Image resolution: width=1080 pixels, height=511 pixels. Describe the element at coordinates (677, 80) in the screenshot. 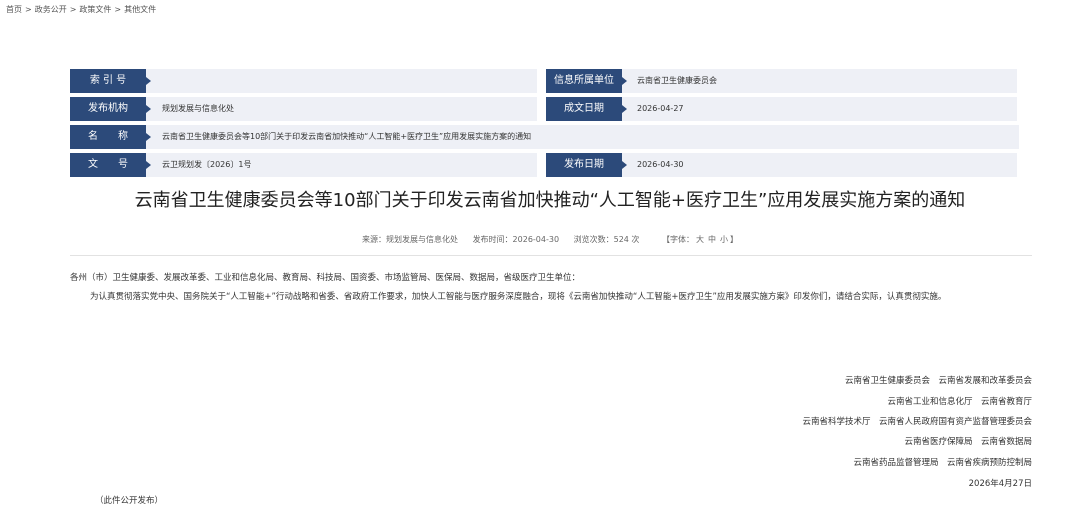

I see `owner-value: 云南省卫生健康委员会` at that location.